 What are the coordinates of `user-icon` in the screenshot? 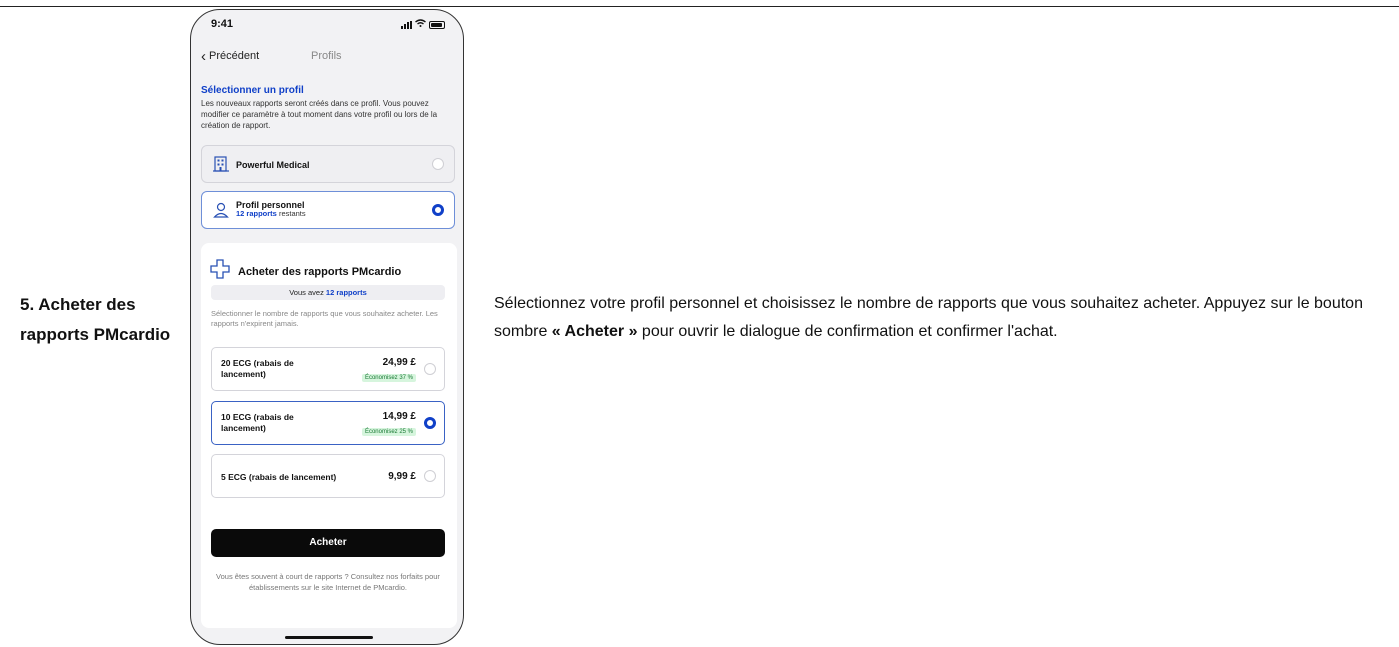 It's located at (221, 210).